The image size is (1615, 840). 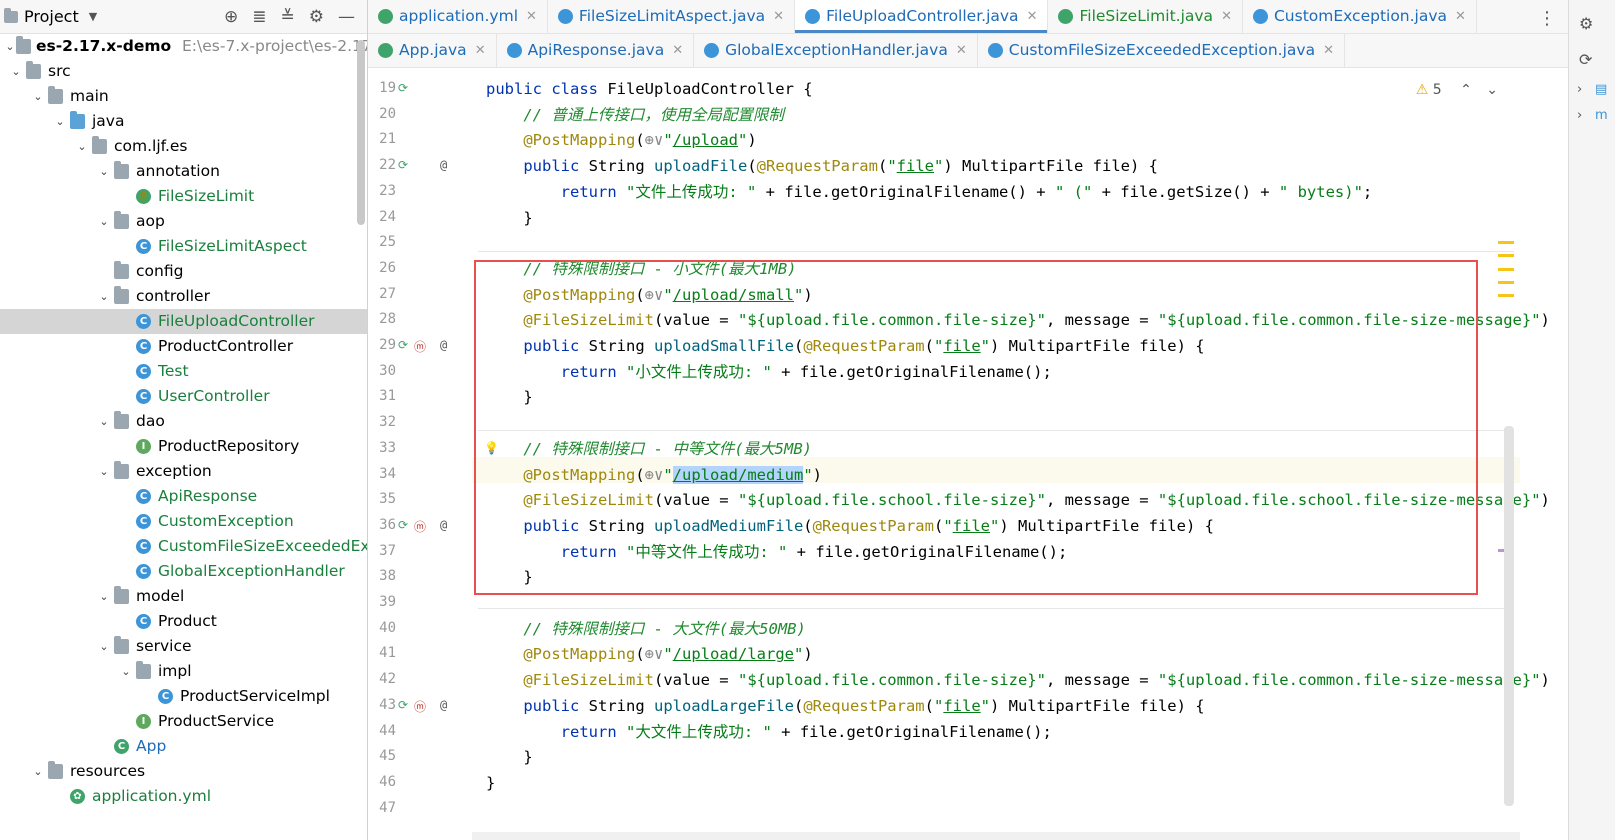 What do you see at coordinates (996, 836) in the screenshot?
I see `editor-hscrollbar` at bounding box center [996, 836].